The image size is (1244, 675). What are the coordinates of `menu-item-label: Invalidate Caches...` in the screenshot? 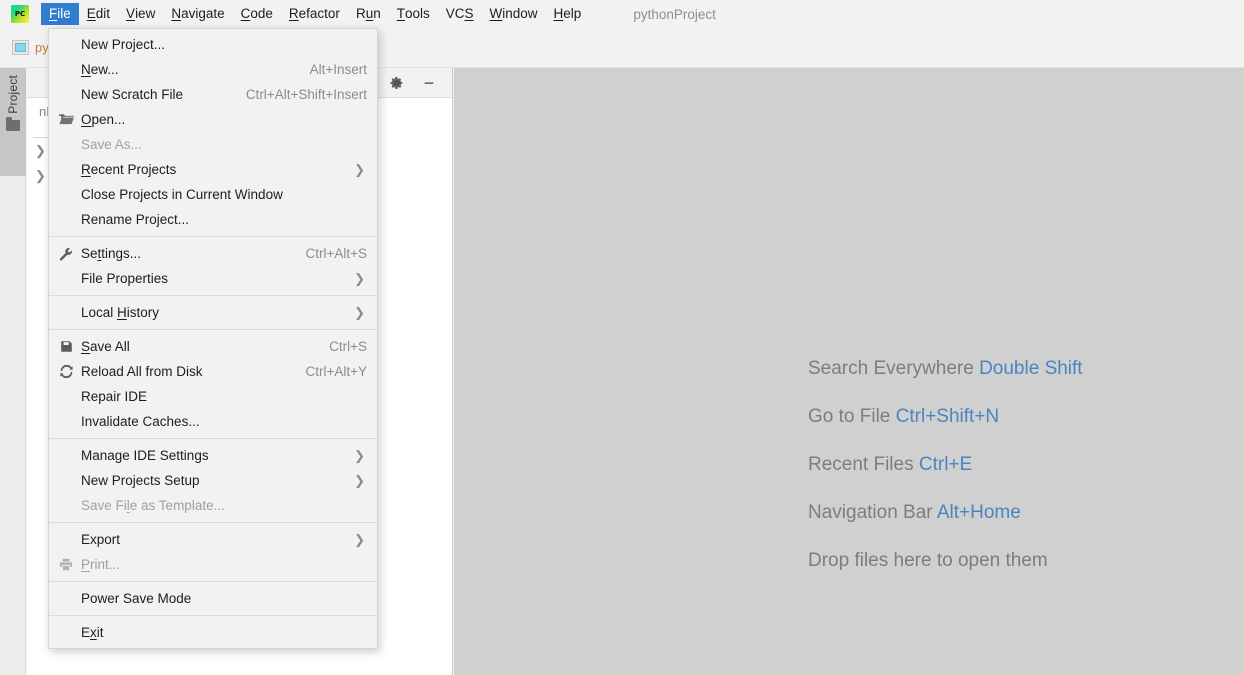 It's located at (140, 421).